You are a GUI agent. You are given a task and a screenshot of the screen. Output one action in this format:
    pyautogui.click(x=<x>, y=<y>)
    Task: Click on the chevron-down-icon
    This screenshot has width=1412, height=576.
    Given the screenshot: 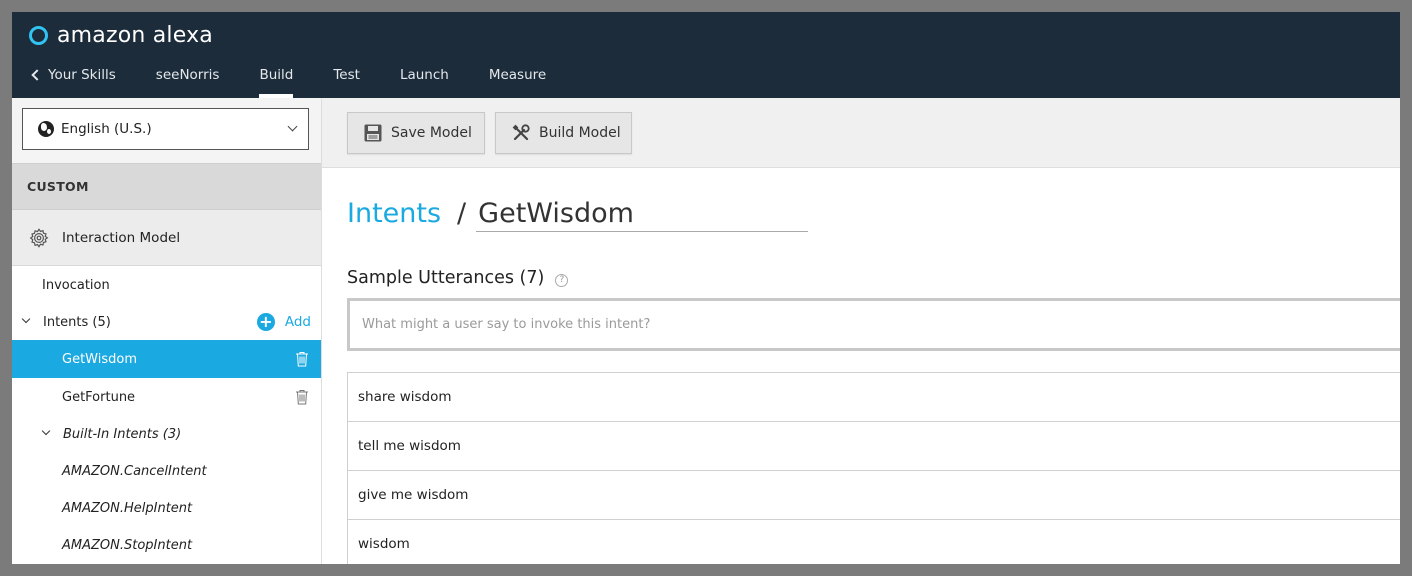 What is the action you would take?
    pyautogui.click(x=292, y=126)
    